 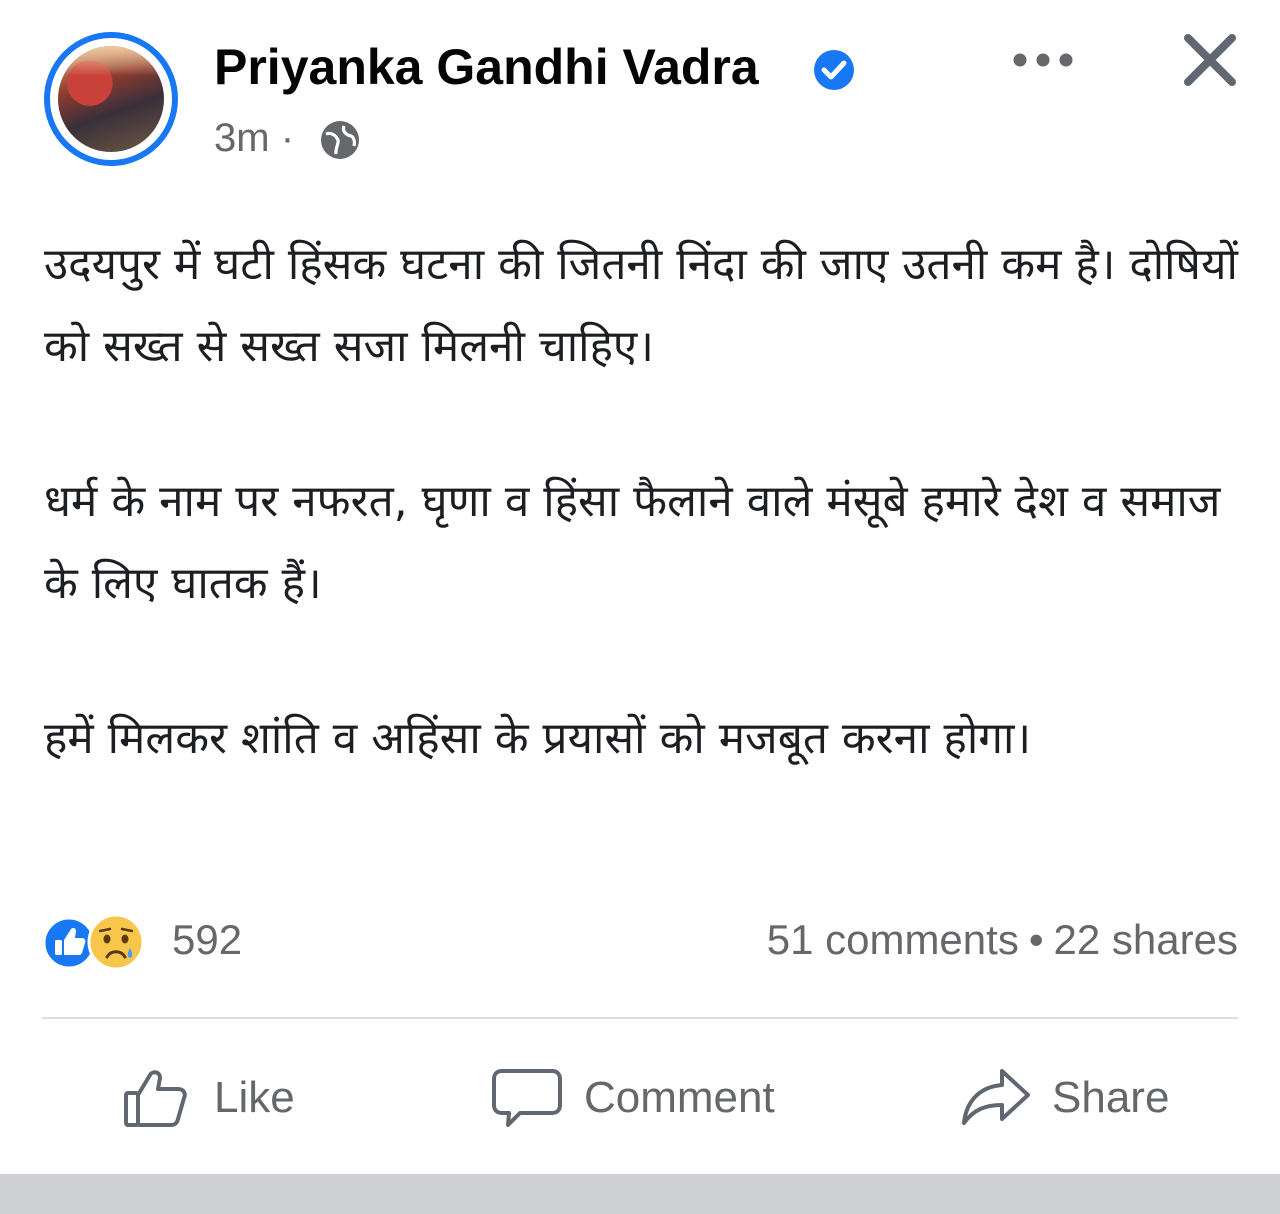 I want to click on bottom-gray-bar, so click(x=640, y=1194).